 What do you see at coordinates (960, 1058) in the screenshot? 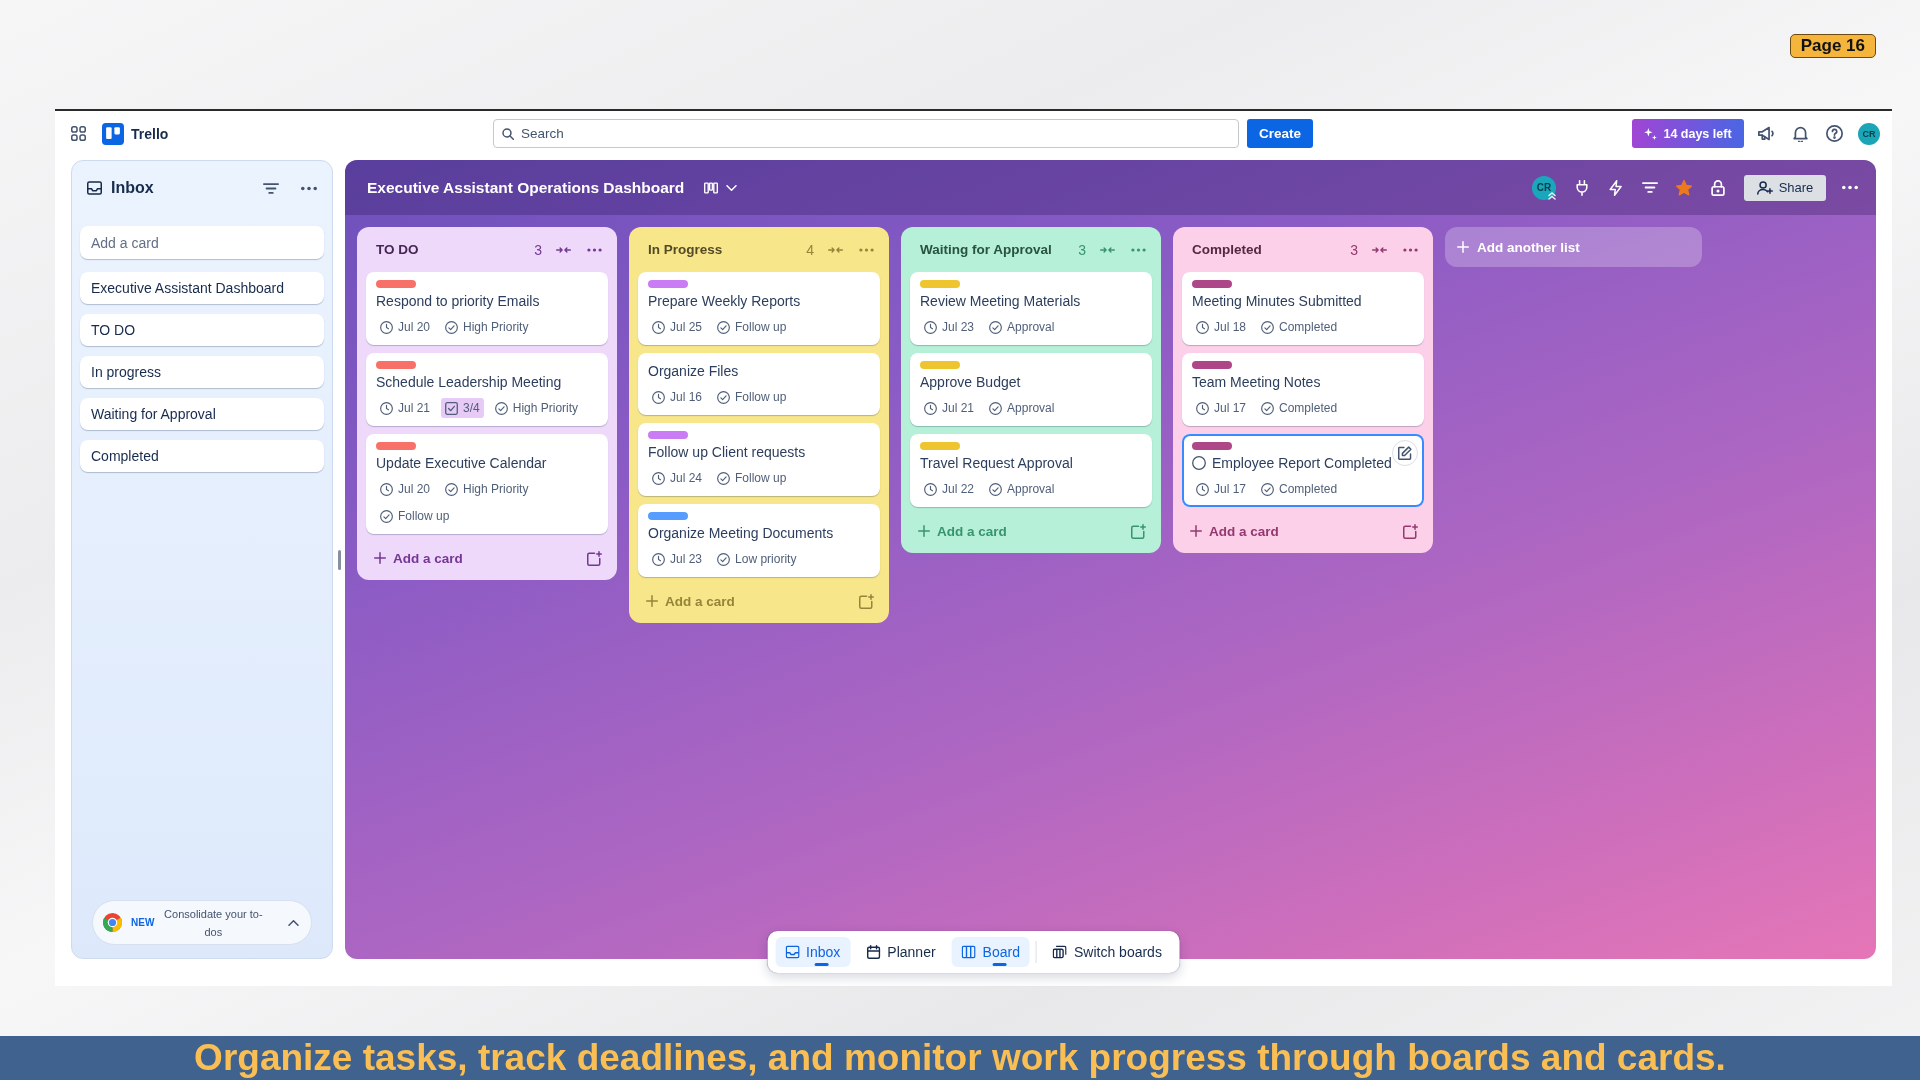
I see `caption-banner: Organize tasks, track deadlines, and monitor work progress through boards and cards.` at bounding box center [960, 1058].